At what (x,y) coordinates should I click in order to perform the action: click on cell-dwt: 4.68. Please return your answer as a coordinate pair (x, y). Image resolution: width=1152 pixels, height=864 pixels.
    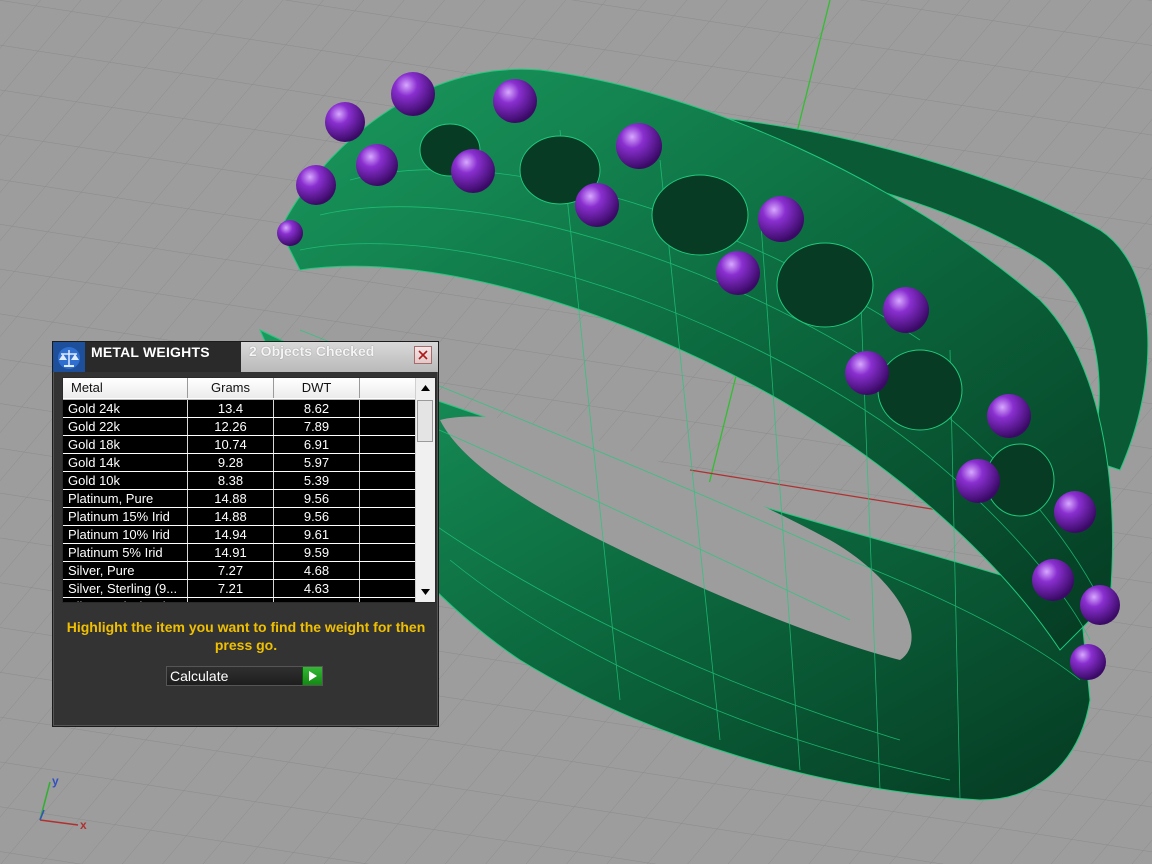
    Looking at the image, I should click on (317, 570).